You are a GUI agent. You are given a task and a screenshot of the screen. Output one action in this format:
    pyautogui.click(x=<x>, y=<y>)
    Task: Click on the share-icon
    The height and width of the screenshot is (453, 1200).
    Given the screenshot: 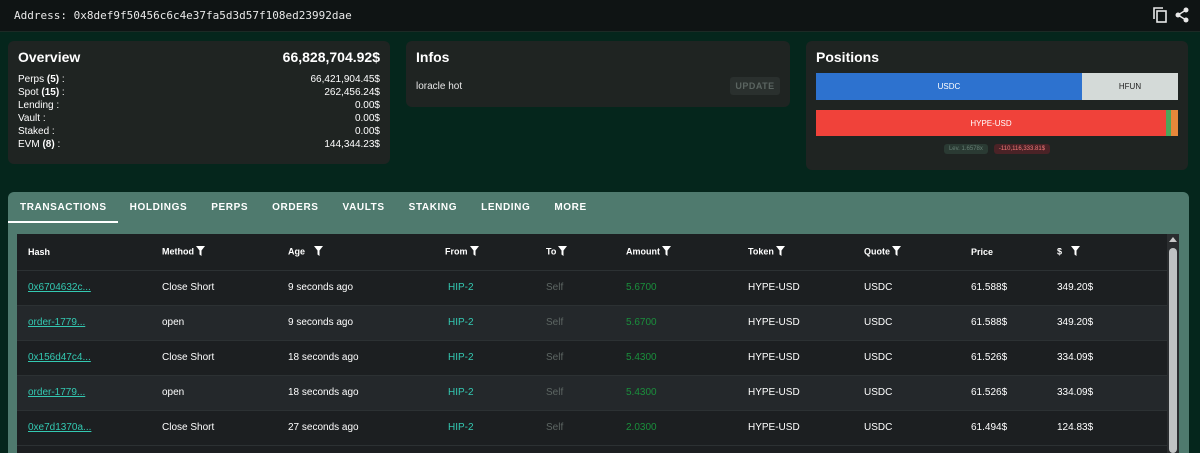 What is the action you would take?
    pyautogui.click(x=1182, y=15)
    